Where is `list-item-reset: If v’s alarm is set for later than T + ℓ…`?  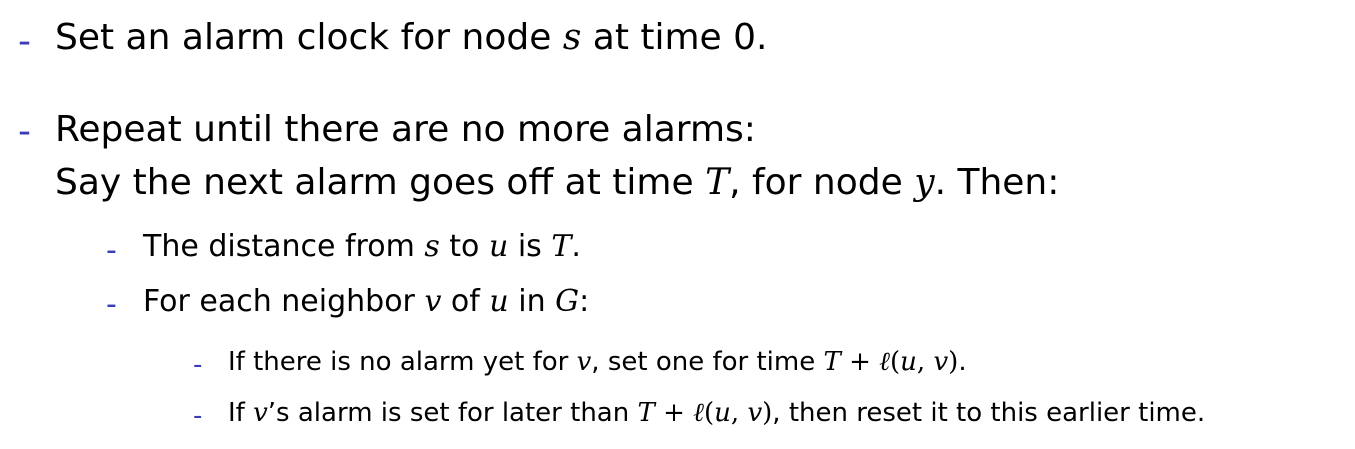 list-item-reset: If v’s alarm is set for later than T + ℓ… is located at coordinates (716, 413).